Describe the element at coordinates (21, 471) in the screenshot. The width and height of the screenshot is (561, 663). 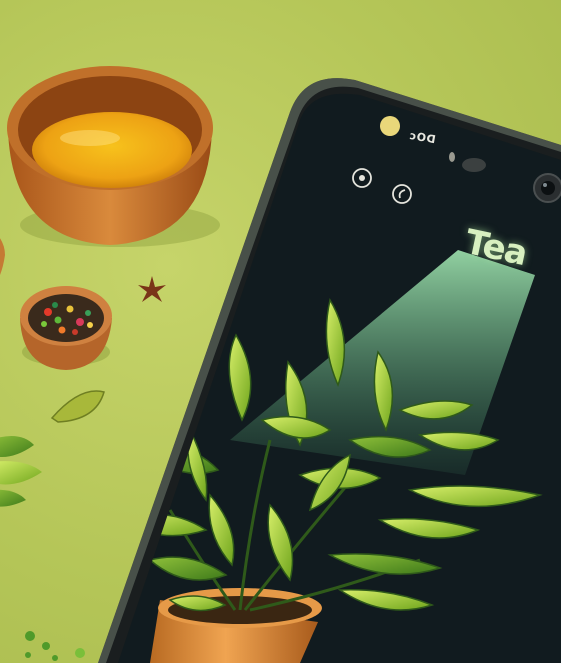
I see `edge-leaves` at that location.